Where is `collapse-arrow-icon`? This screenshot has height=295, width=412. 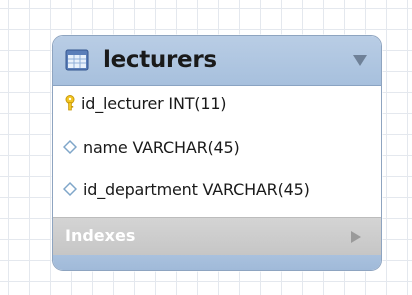 collapse-arrow-icon is located at coordinates (360, 60).